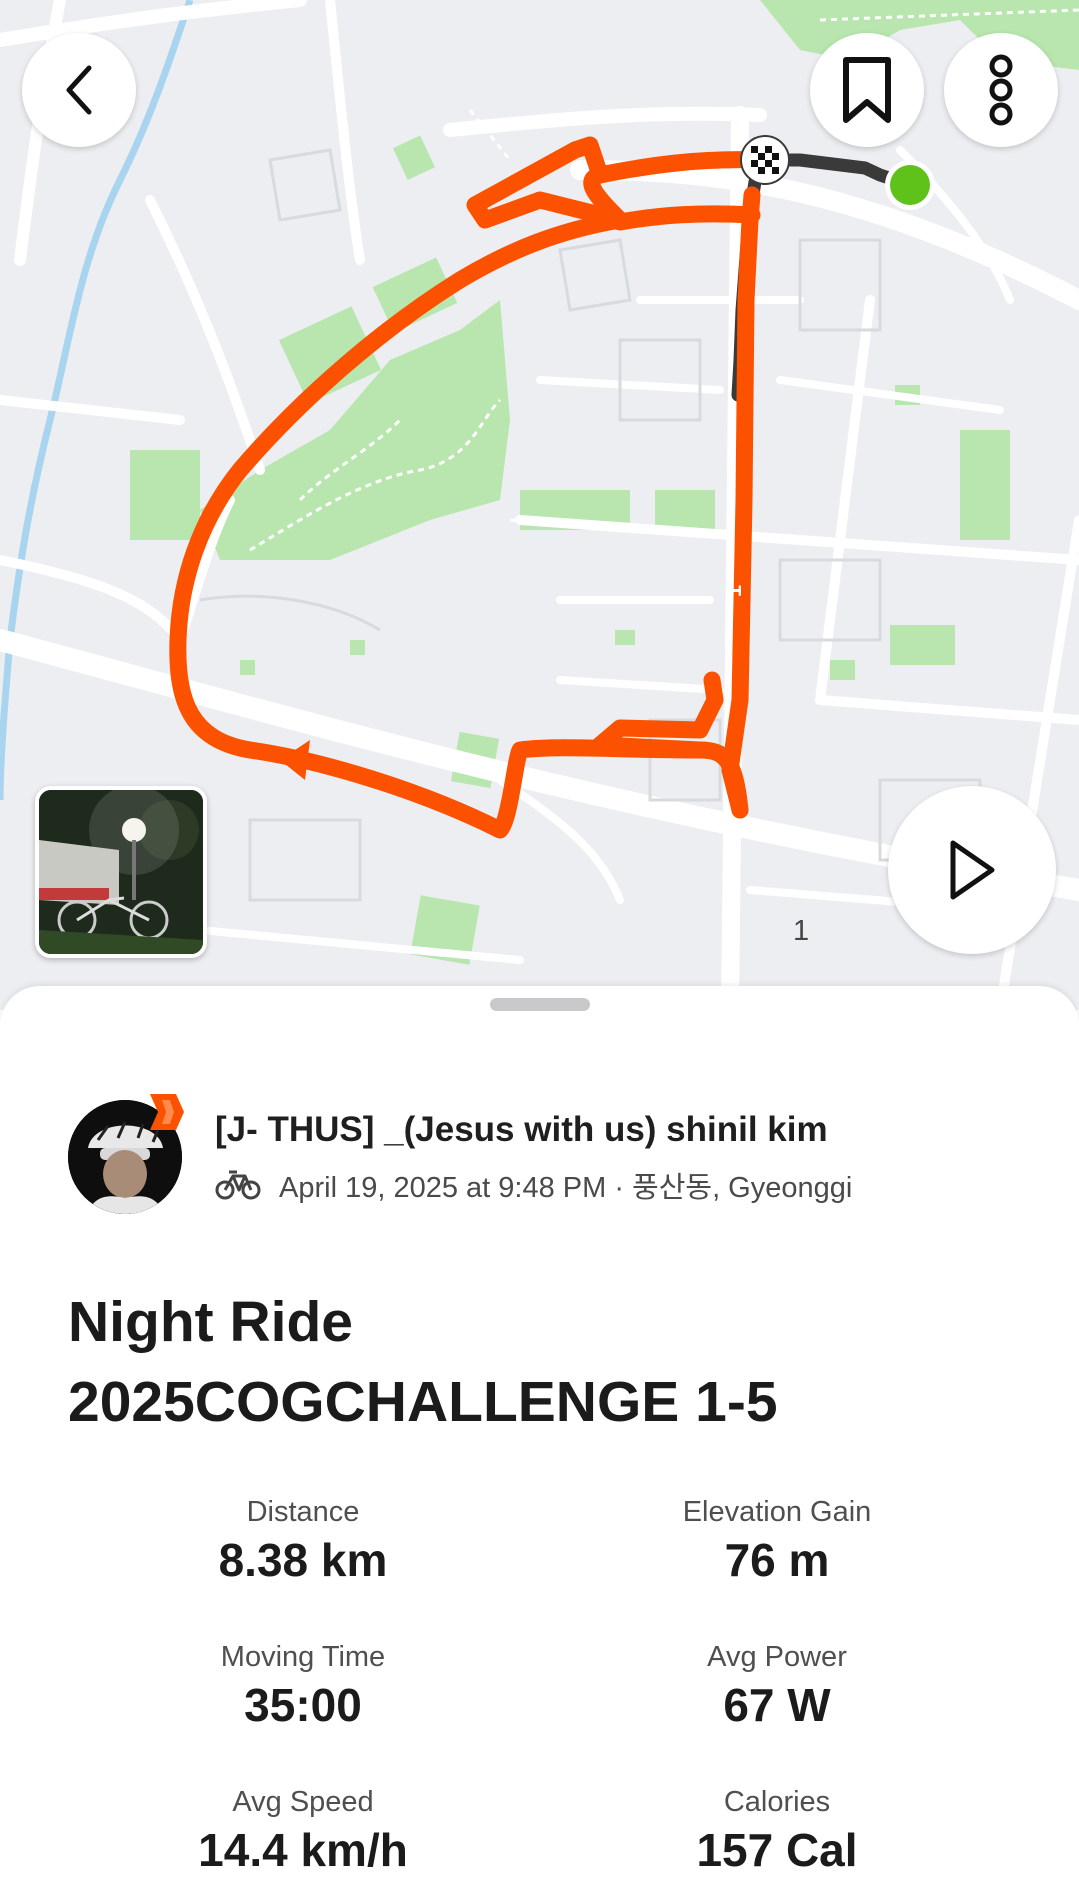  I want to click on stat-calories: Calories 157 Cal, so click(777, 1831).